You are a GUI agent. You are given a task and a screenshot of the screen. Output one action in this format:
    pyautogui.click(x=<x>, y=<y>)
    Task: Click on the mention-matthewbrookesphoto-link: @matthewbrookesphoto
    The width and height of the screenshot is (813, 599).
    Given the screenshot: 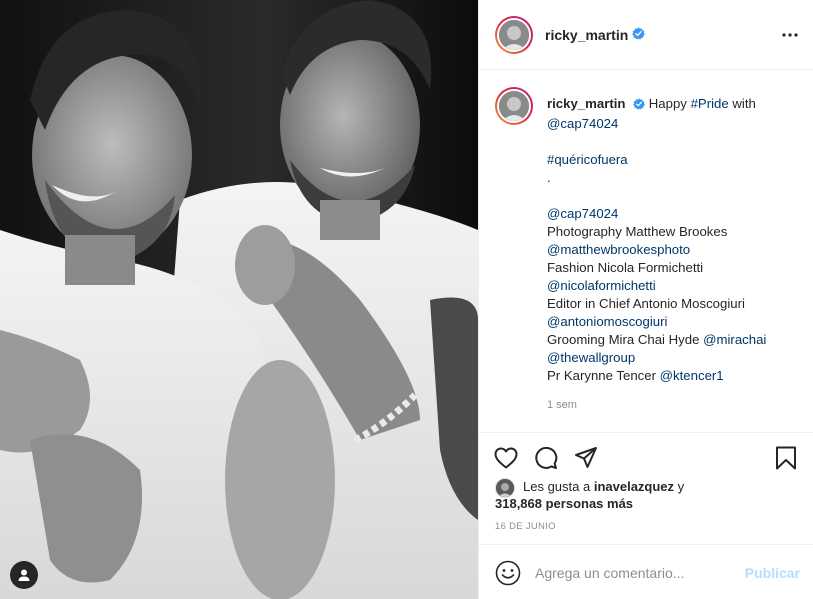 What is the action you would take?
    pyautogui.click(x=673, y=250)
    